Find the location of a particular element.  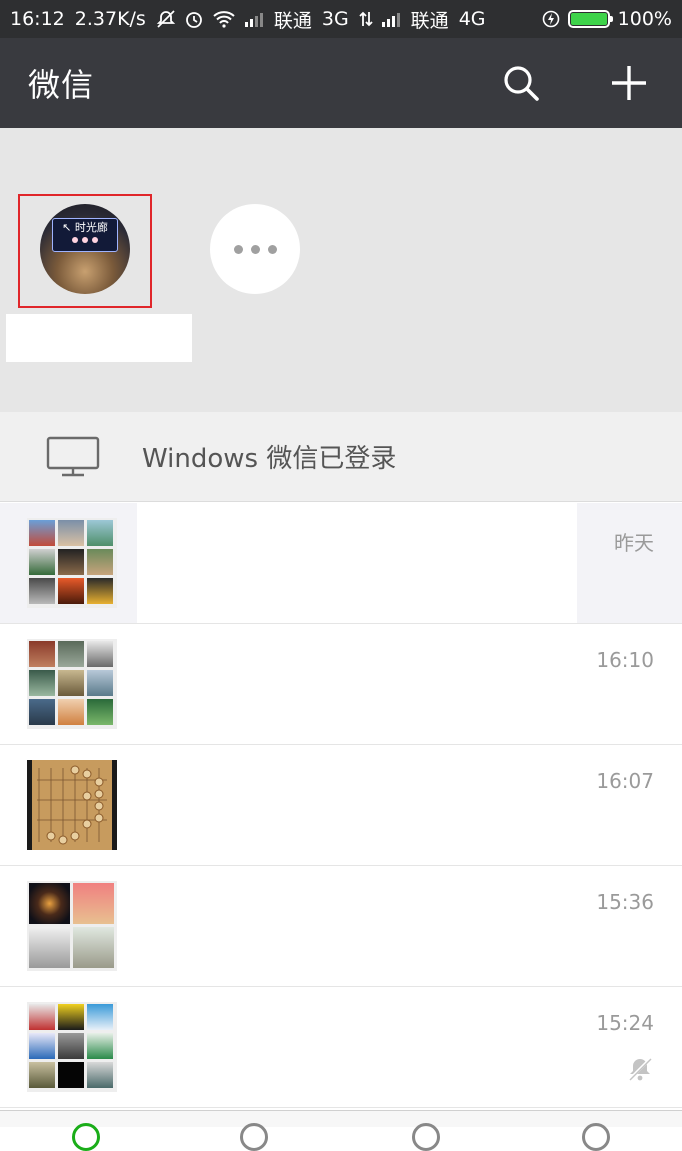

app-header: 微信 is located at coordinates (341, 83).